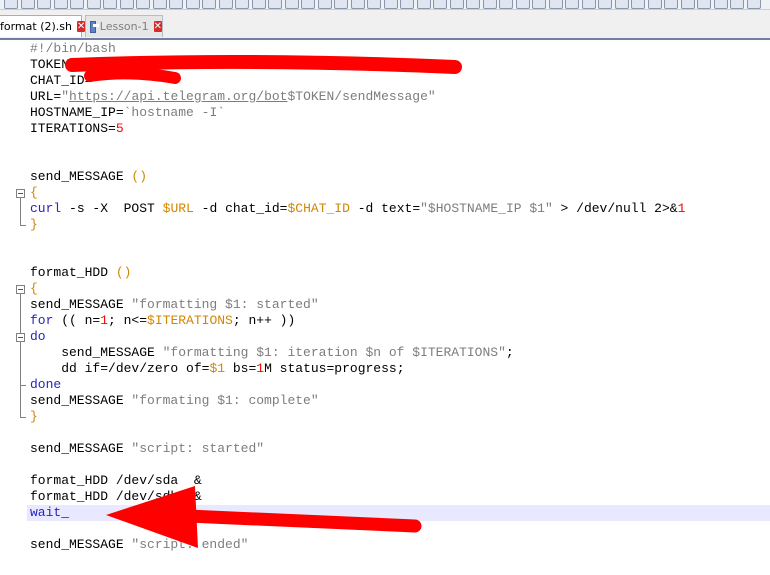 This screenshot has width=770, height=575. Describe the element at coordinates (20, 211) in the screenshot. I see `fold-line` at that location.